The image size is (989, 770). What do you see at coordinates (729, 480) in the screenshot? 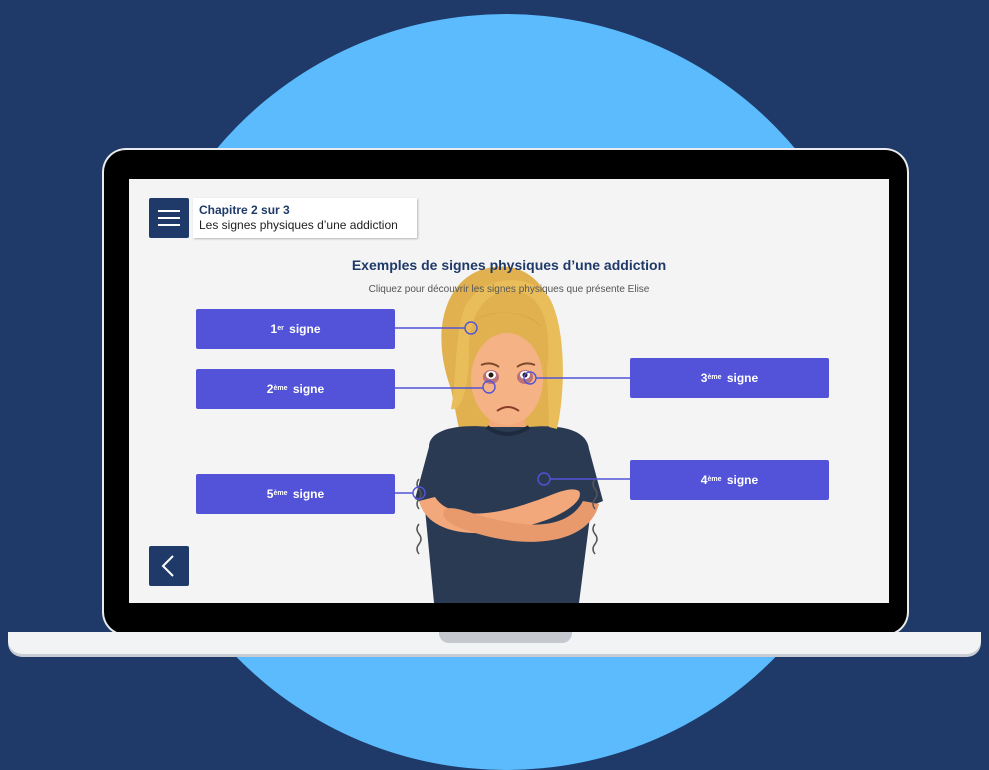
I see `sign-4-button: 4 ème signe` at bounding box center [729, 480].